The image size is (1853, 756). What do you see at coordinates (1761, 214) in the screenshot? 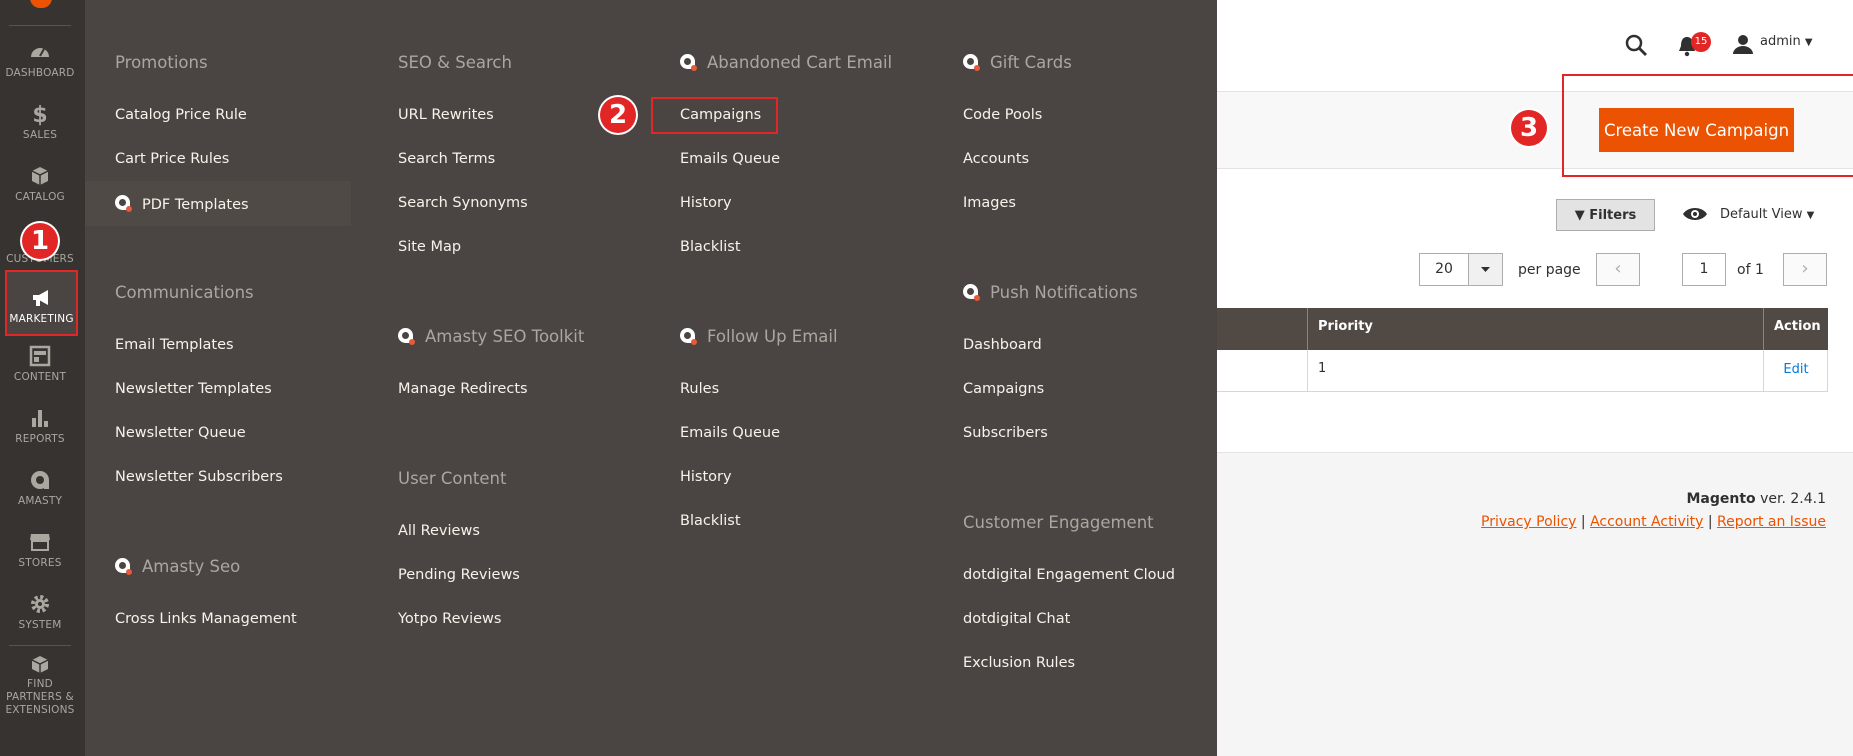
I see `default-view-label: Default View` at bounding box center [1761, 214].